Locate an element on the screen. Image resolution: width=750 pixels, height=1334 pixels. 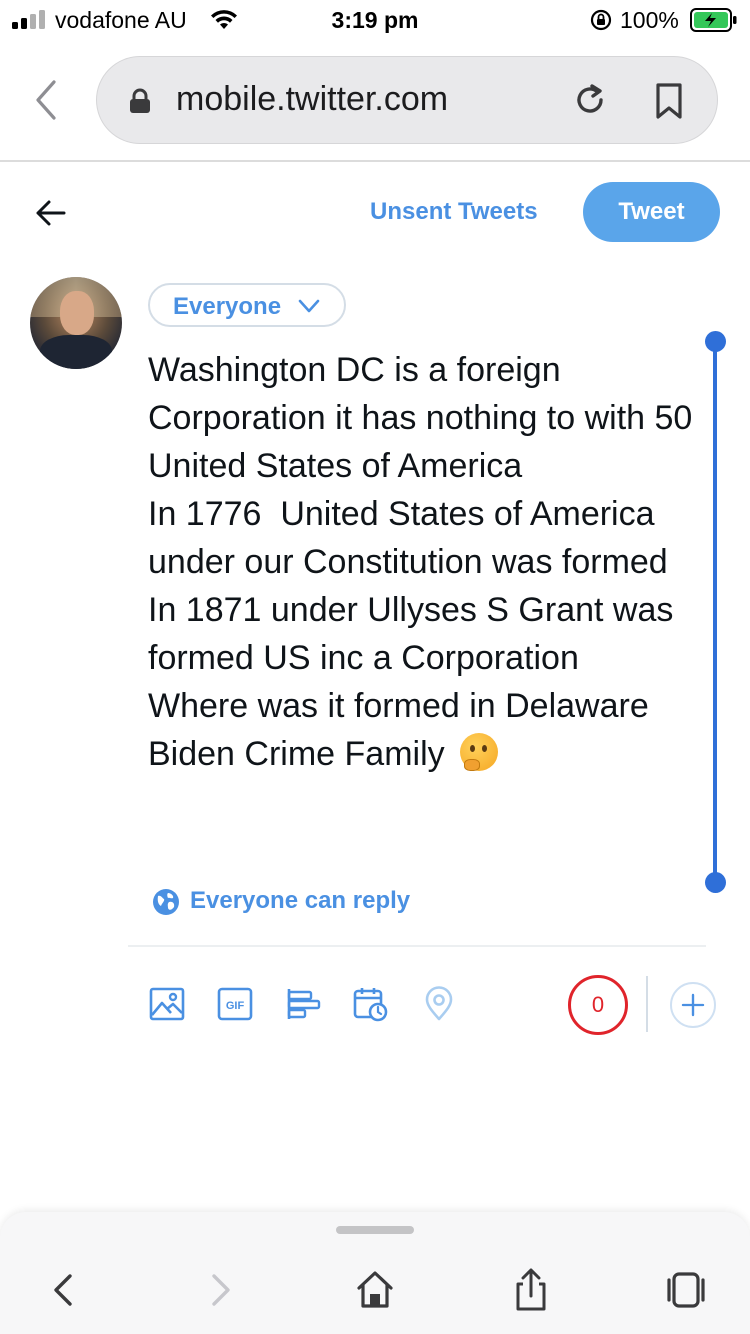
bookmark-icon is located at coordinates (669, 101).